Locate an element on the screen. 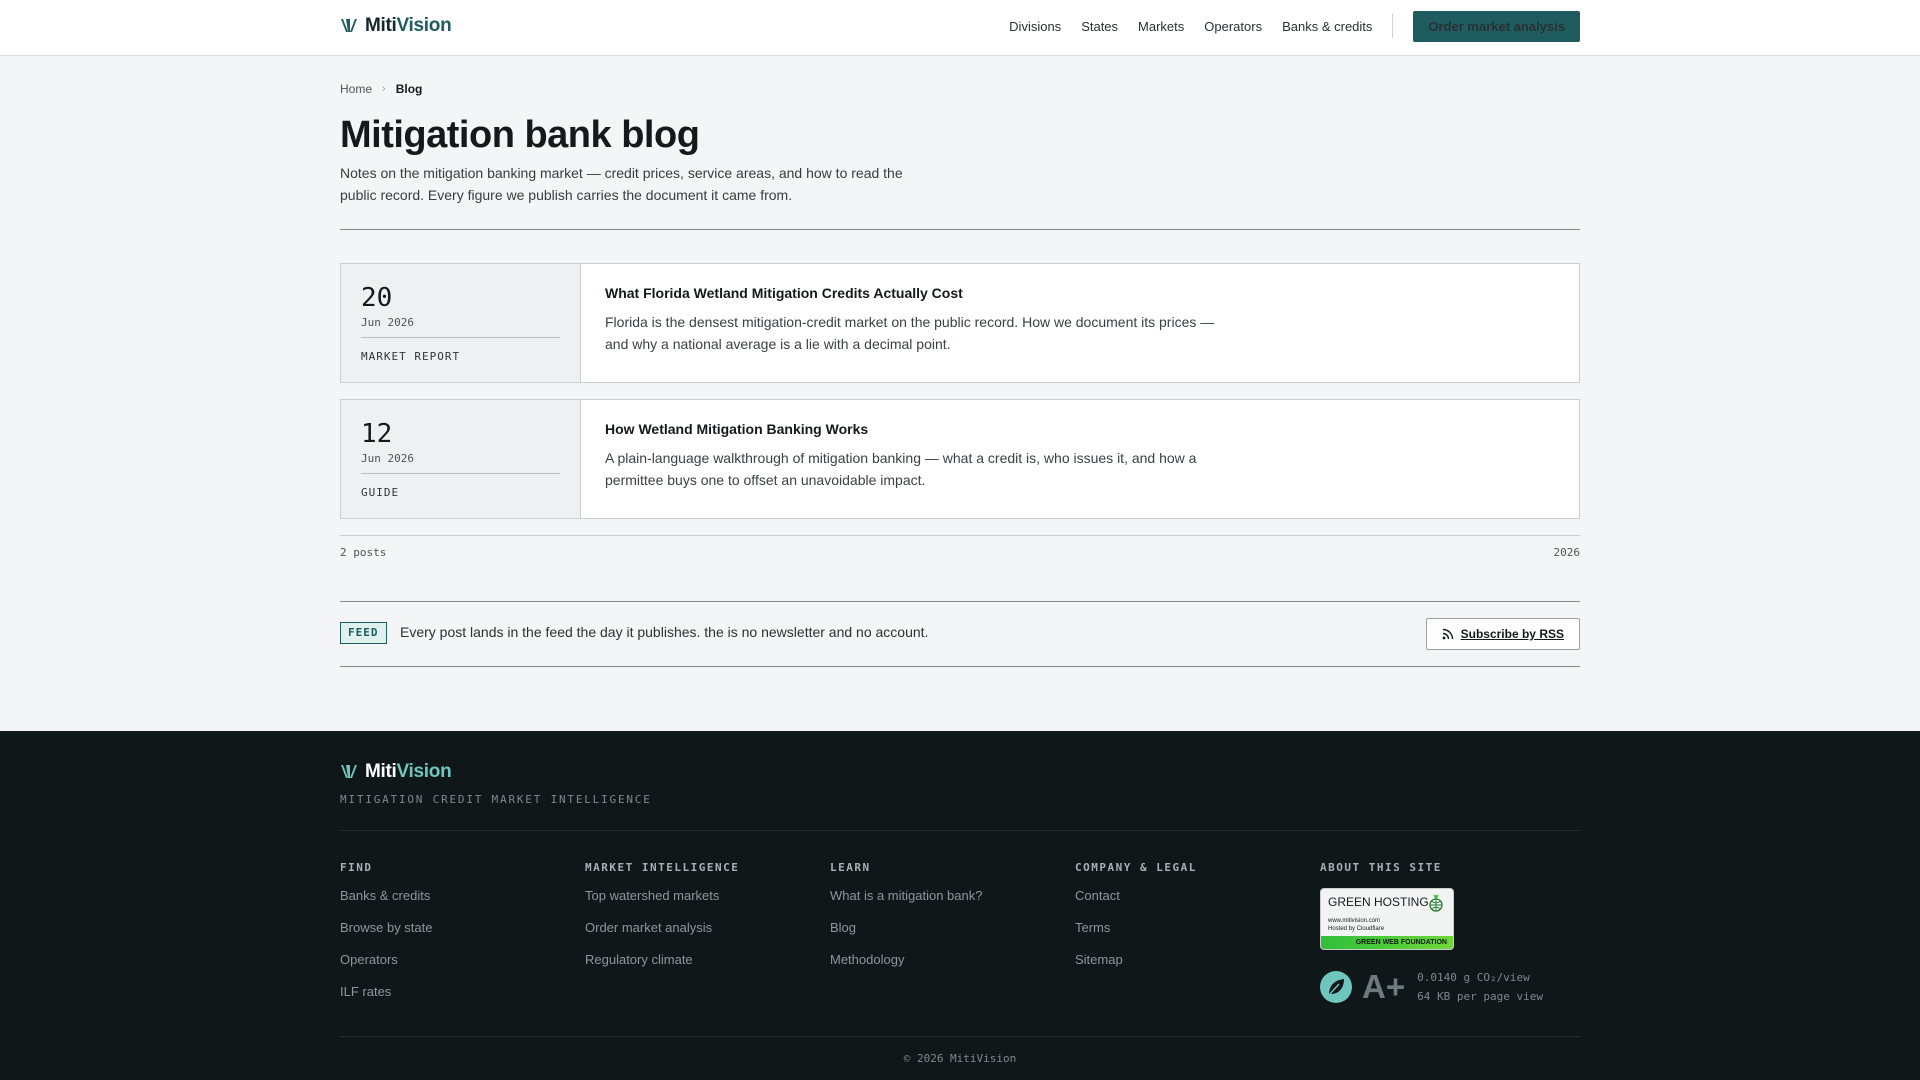 The width and height of the screenshot is (1920, 1080). footer-column-about: ABOUT THIS SITE is located at coordinates (1381, 874).